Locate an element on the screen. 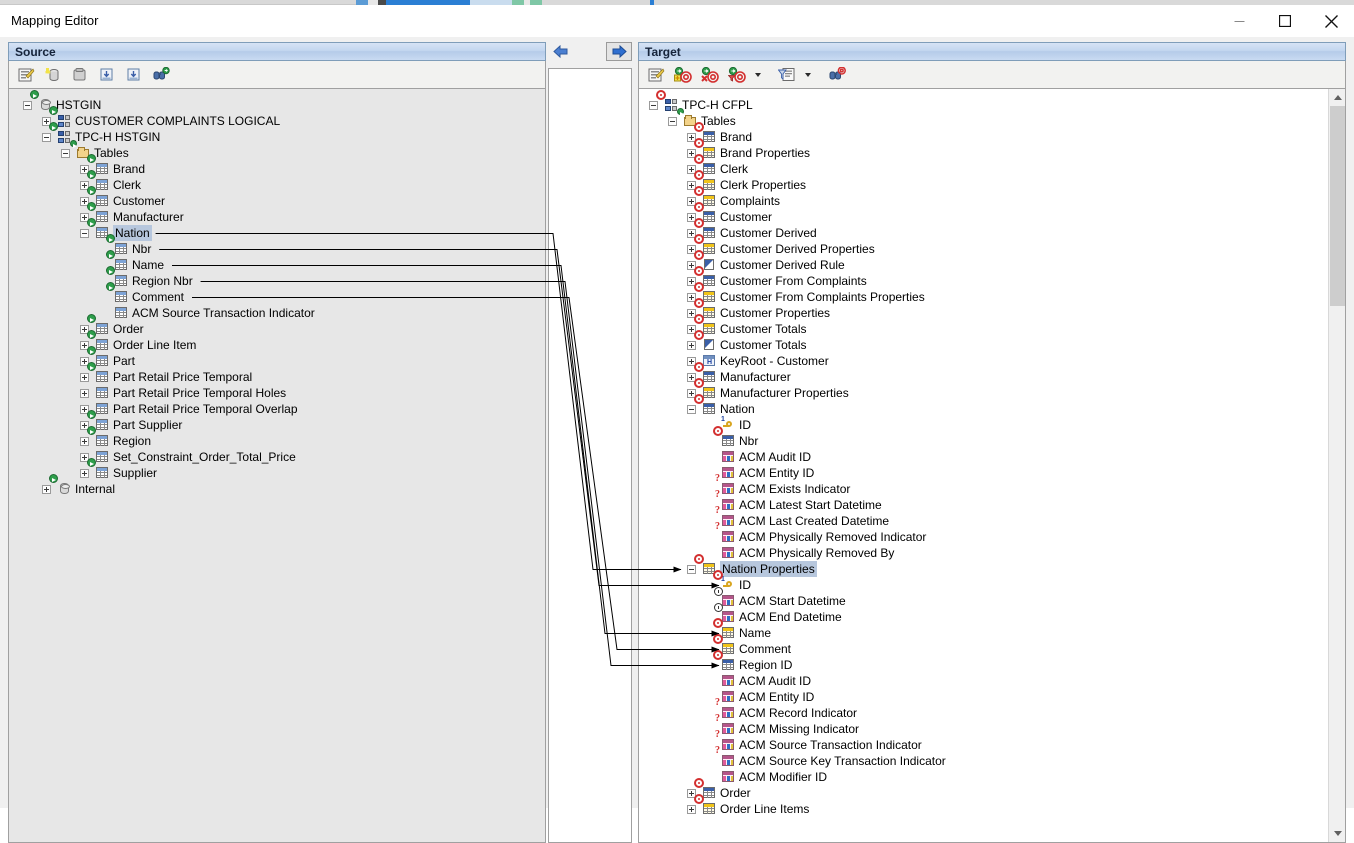 The height and width of the screenshot is (843, 1354). source-remove-object-button is located at coordinates (80, 75).